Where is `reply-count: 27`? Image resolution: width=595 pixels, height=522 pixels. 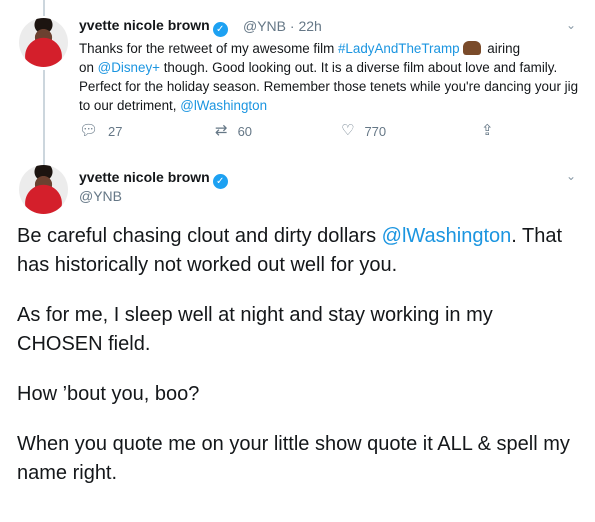 reply-count: 27 is located at coordinates (115, 131).